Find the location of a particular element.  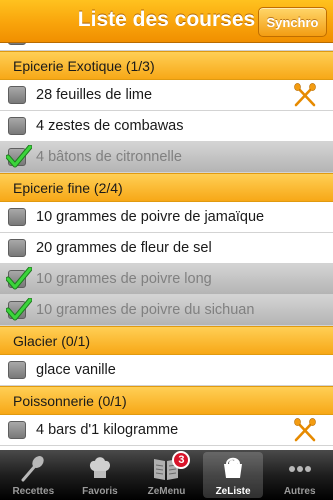

list-item: 10 grammes de poivre long is located at coordinates (166, 279).